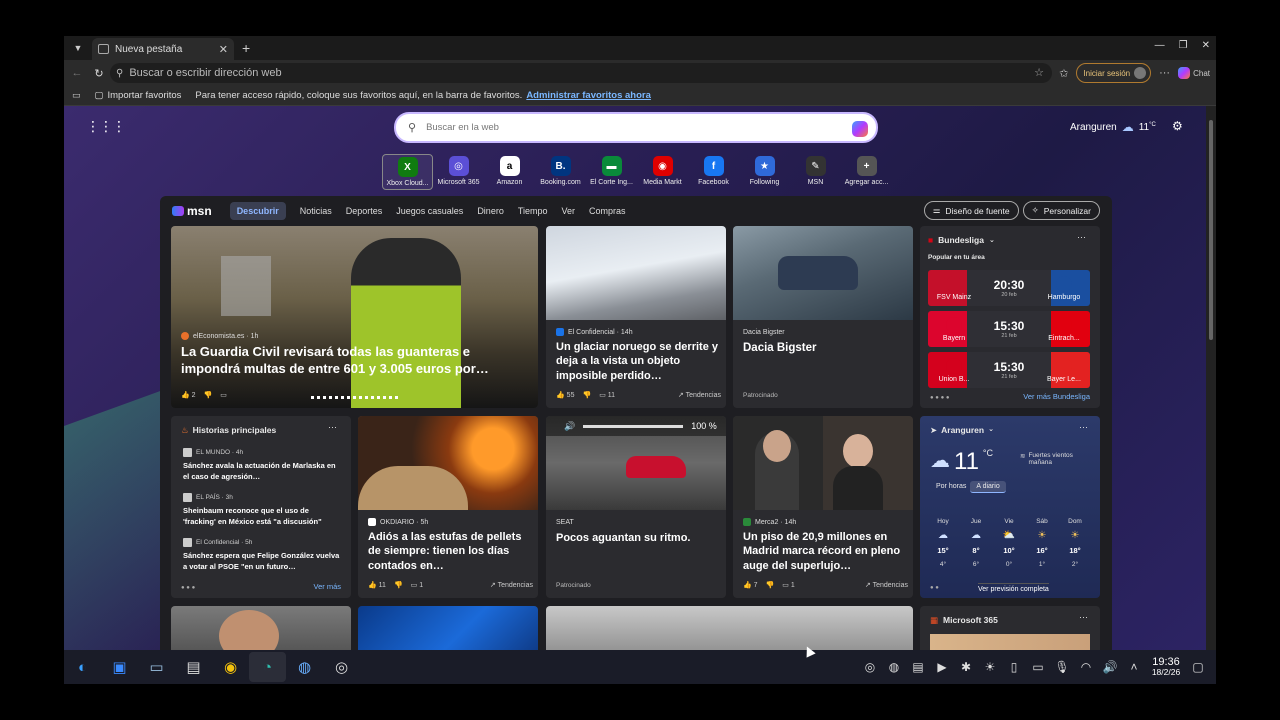 Image resolution: width=1280 pixels, height=720 pixels. Describe the element at coordinates (815, 172) in the screenshot. I see `quick-link-msn: ✎ MSN` at that location.